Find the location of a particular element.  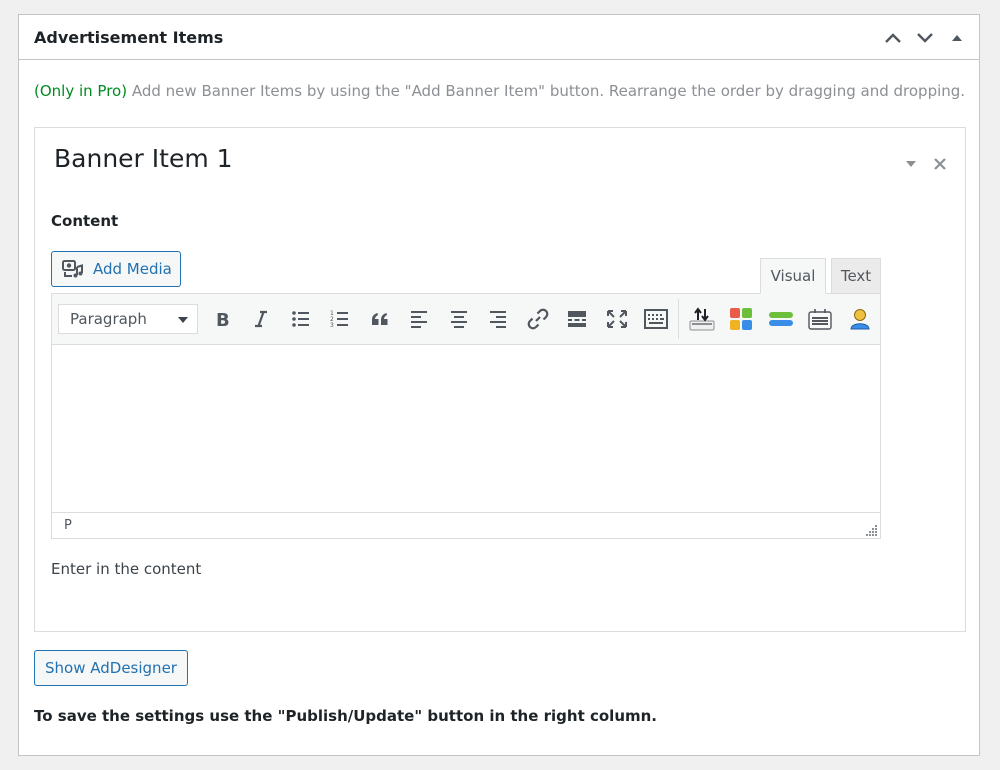

tab-visual: Visual is located at coordinates (793, 276).